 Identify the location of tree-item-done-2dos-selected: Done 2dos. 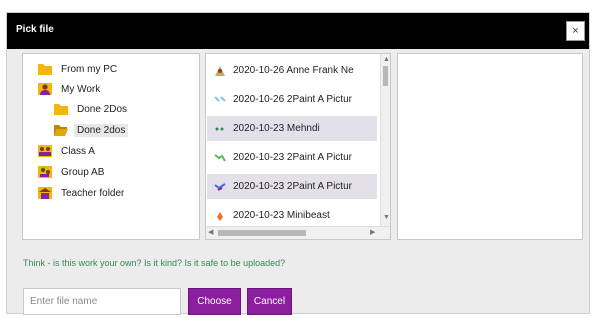
(91, 130).